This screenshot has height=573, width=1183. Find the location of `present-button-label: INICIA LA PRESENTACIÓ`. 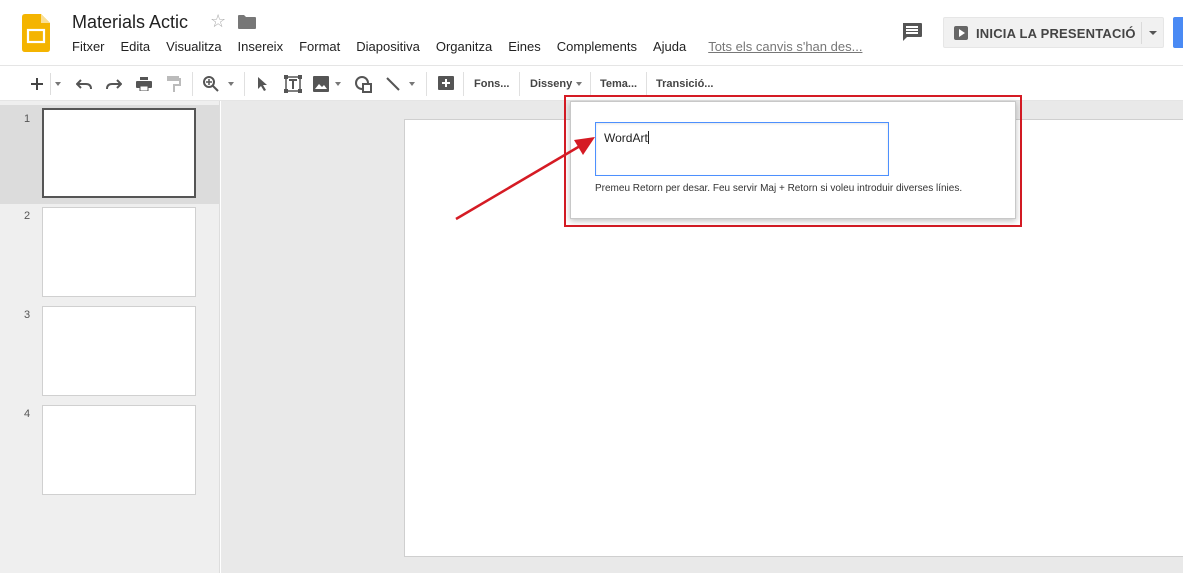

present-button-label: INICIA LA PRESENTACIÓ is located at coordinates (1056, 33).